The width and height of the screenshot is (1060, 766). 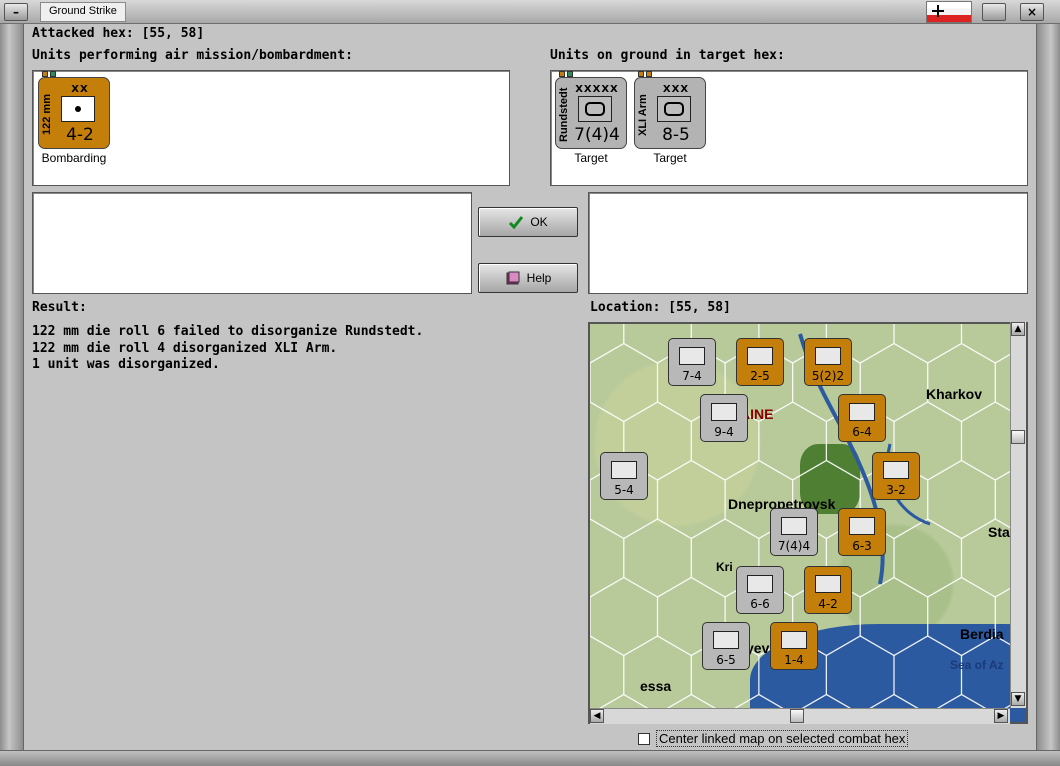 What do you see at coordinates (782, 738) in the screenshot?
I see `center-map-checkbox-label: Center linked map on selected combat hex` at bounding box center [782, 738].